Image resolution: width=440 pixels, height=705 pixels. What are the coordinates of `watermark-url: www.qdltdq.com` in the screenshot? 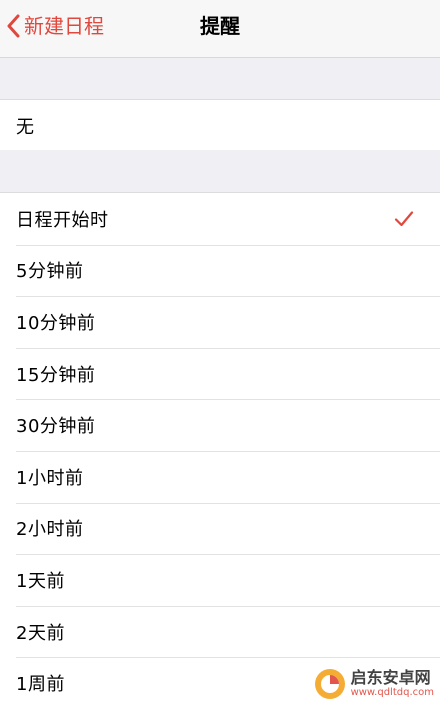 It's located at (392, 692).